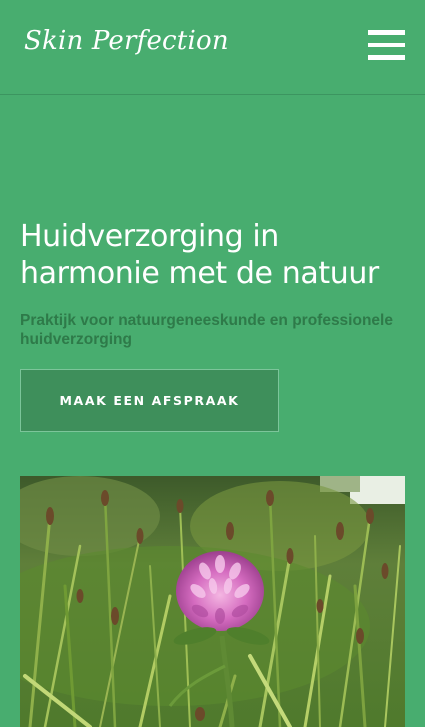  Describe the element at coordinates (149, 400) in the screenshot. I see `book-appointment-button: MAAK EEN AFSPRAAK` at that location.